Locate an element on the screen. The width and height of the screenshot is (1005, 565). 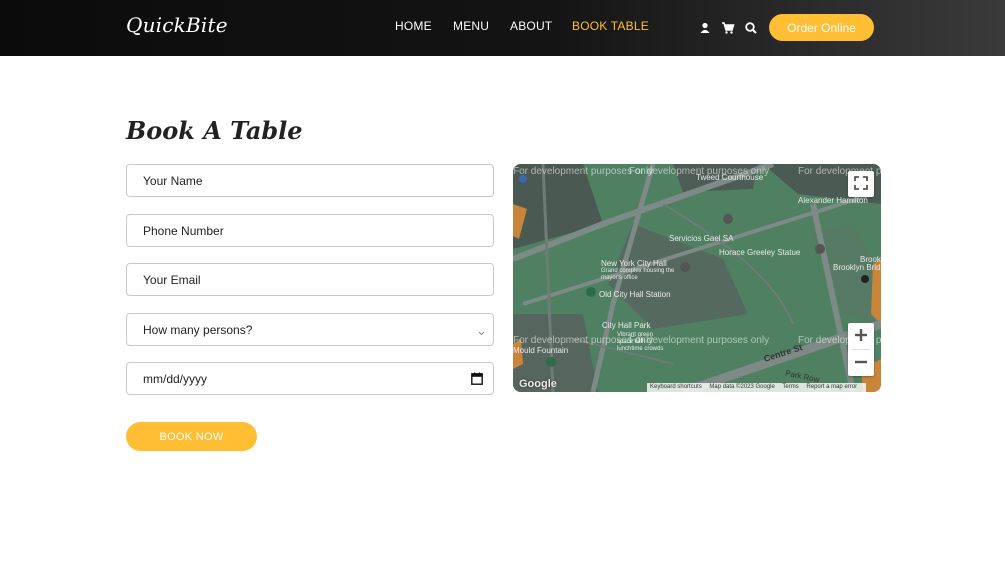
name-input-placeholder: Your Name is located at coordinates (173, 180).